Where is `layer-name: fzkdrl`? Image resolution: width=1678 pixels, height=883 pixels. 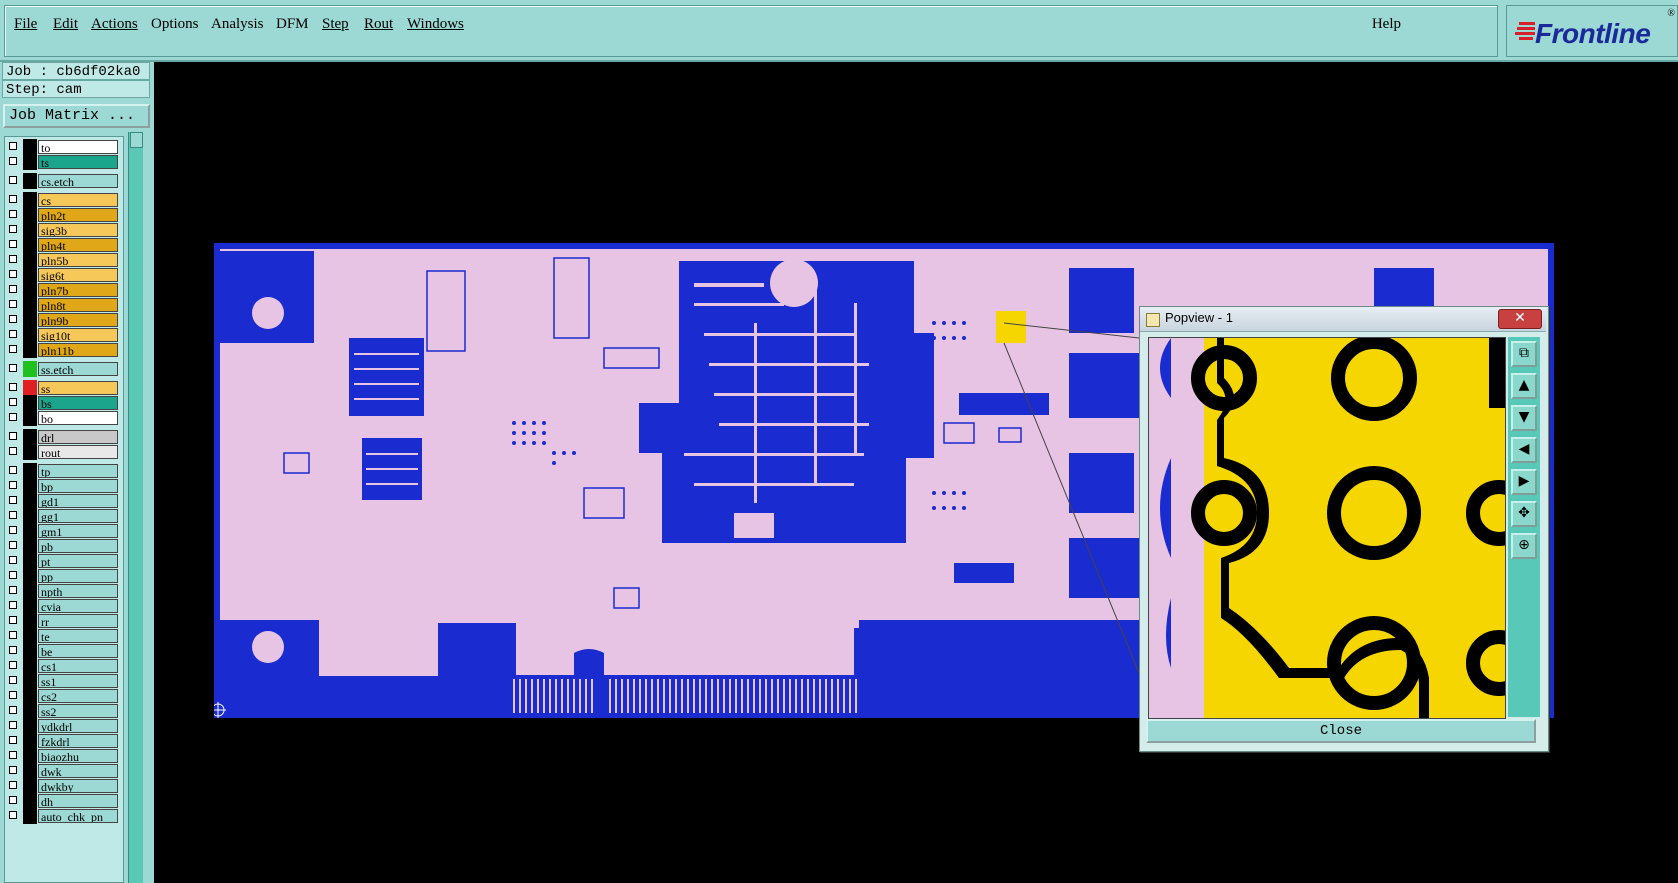 layer-name: fzkdrl is located at coordinates (78, 741).